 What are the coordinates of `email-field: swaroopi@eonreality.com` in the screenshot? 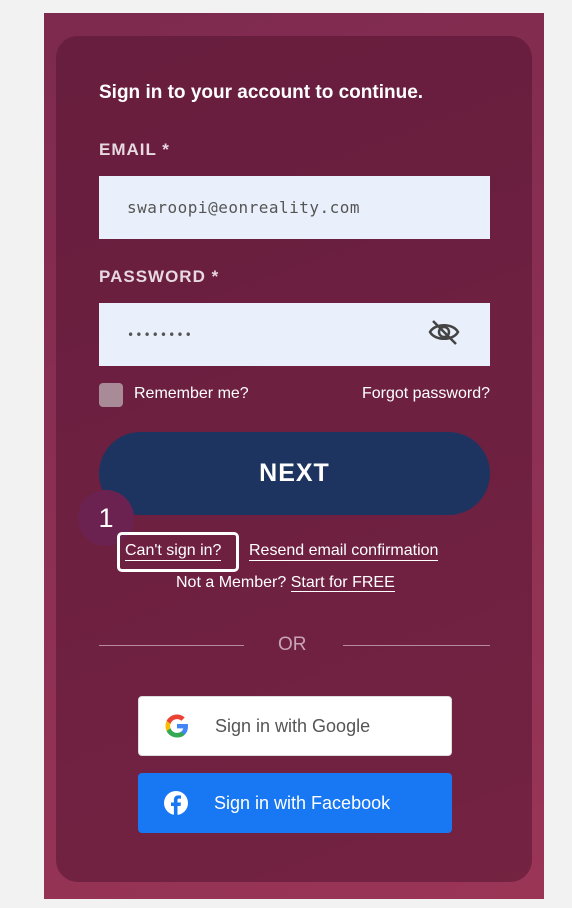 It's located at (294, 207).